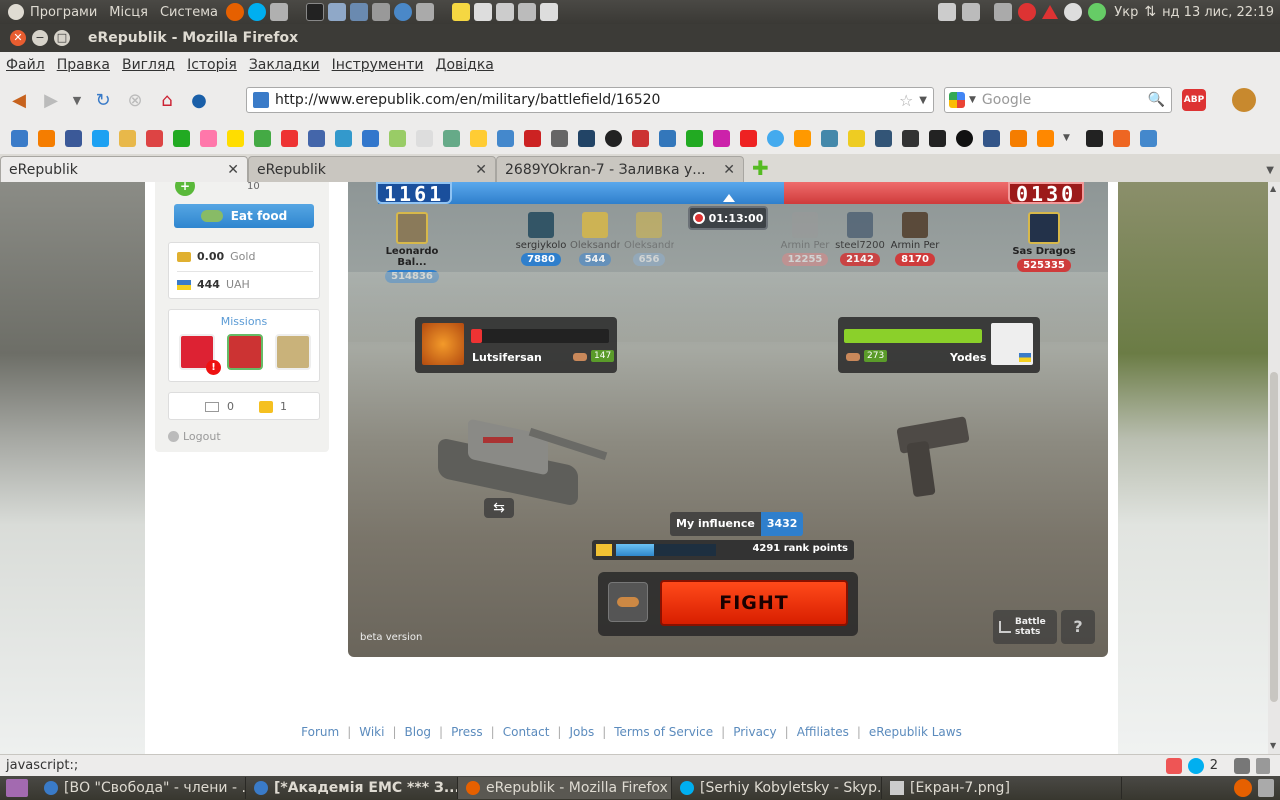 The image size is (1280, 800). I want to click on ie-tab-icon: ●, so click(199, 100).